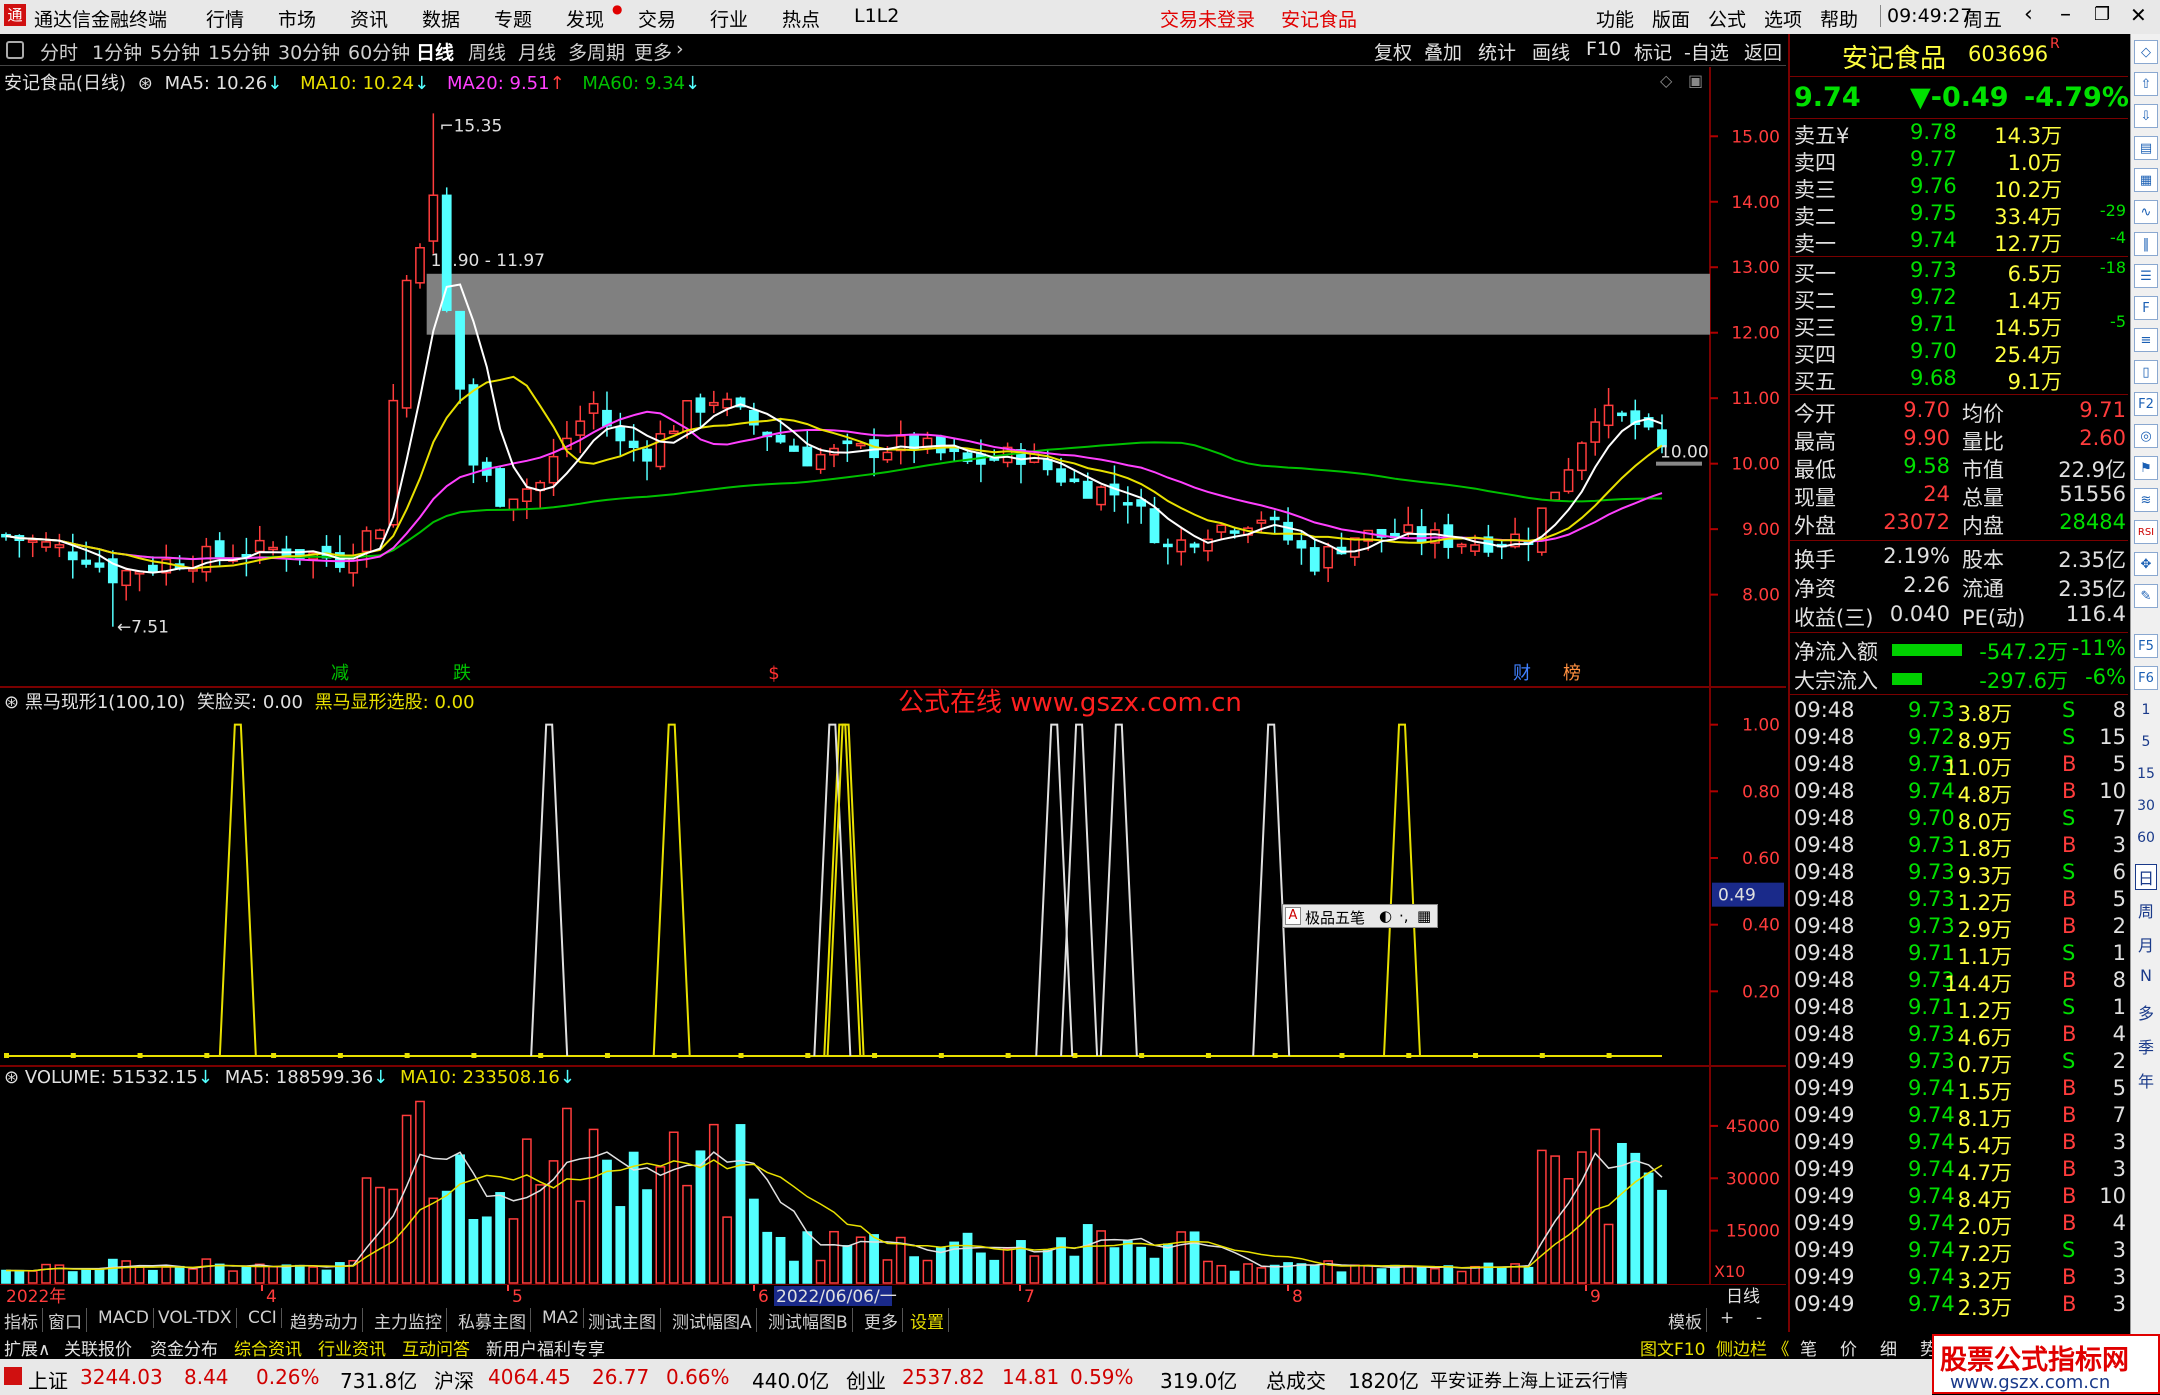 Image resolution: width=2160 pixels, height=1395 pixels. Describe the element at coordinates (2146, 877) in the screenshot. I see `sidebar-day: 日` at that location.